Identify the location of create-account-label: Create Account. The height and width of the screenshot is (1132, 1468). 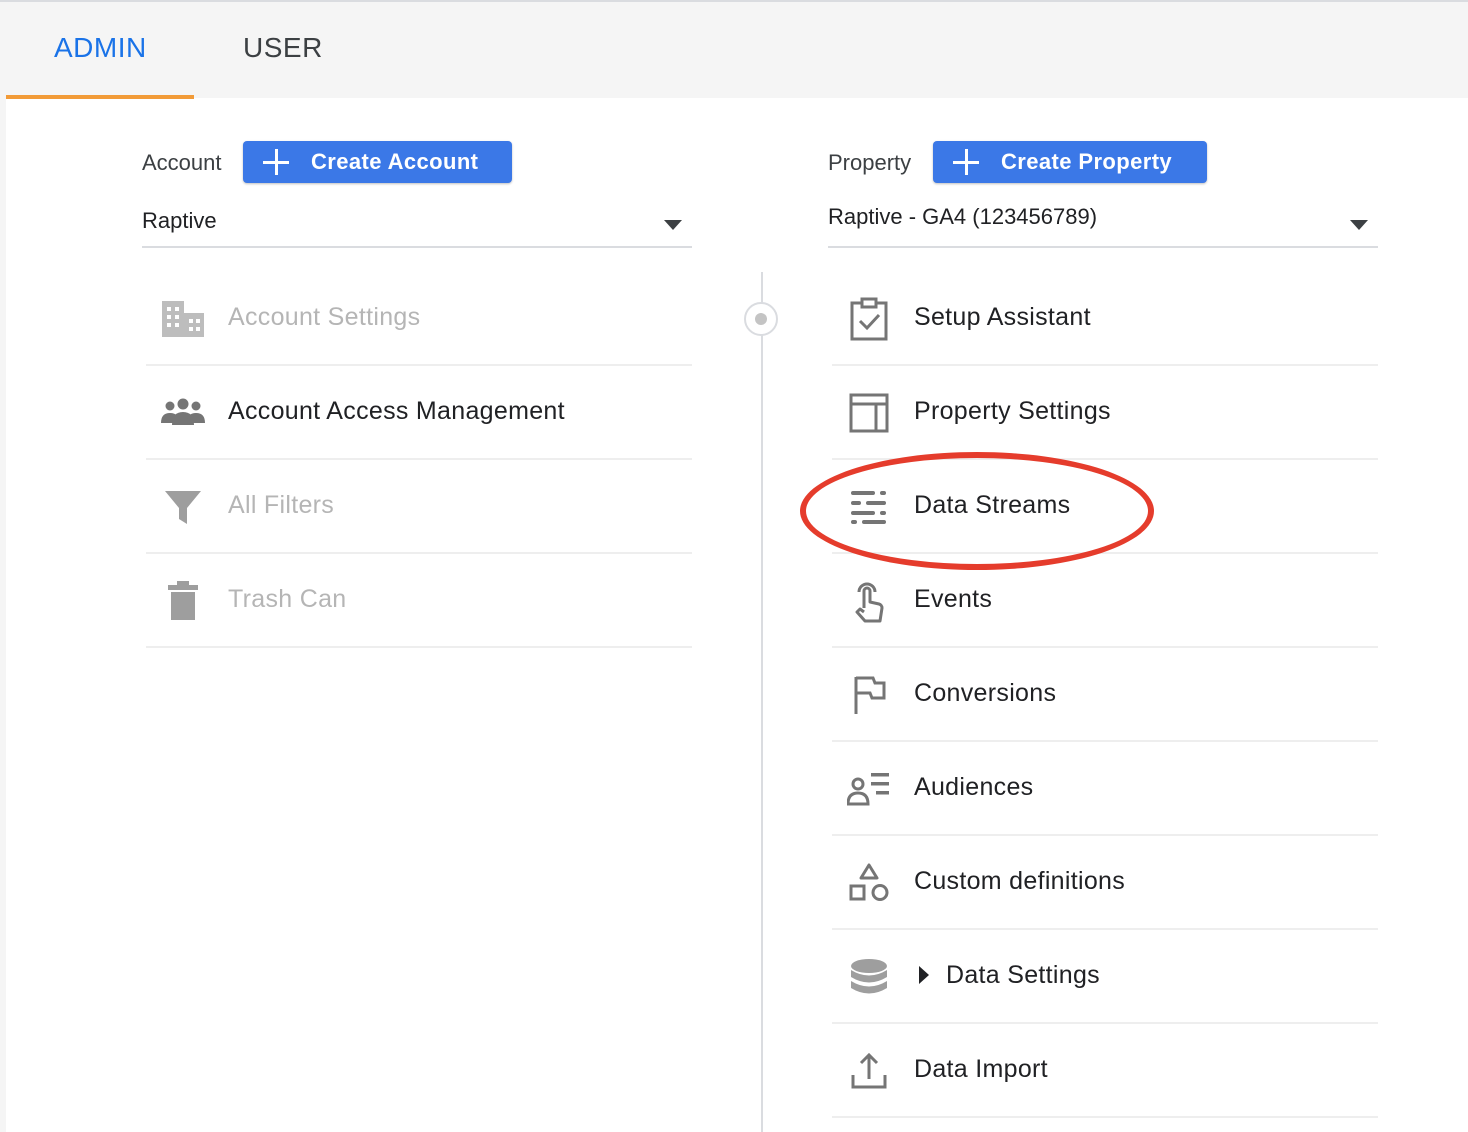
(395, 161).